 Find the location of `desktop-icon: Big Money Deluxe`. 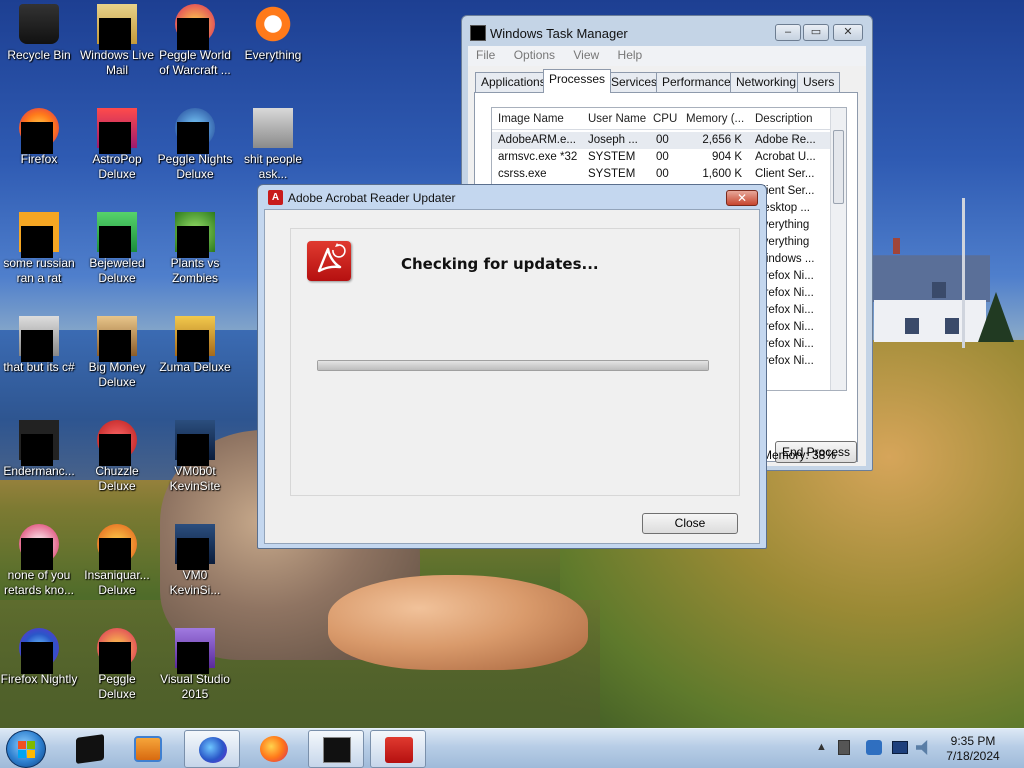

desktop-icon: Big Money Deluxe is located at coordinates (117, 353).